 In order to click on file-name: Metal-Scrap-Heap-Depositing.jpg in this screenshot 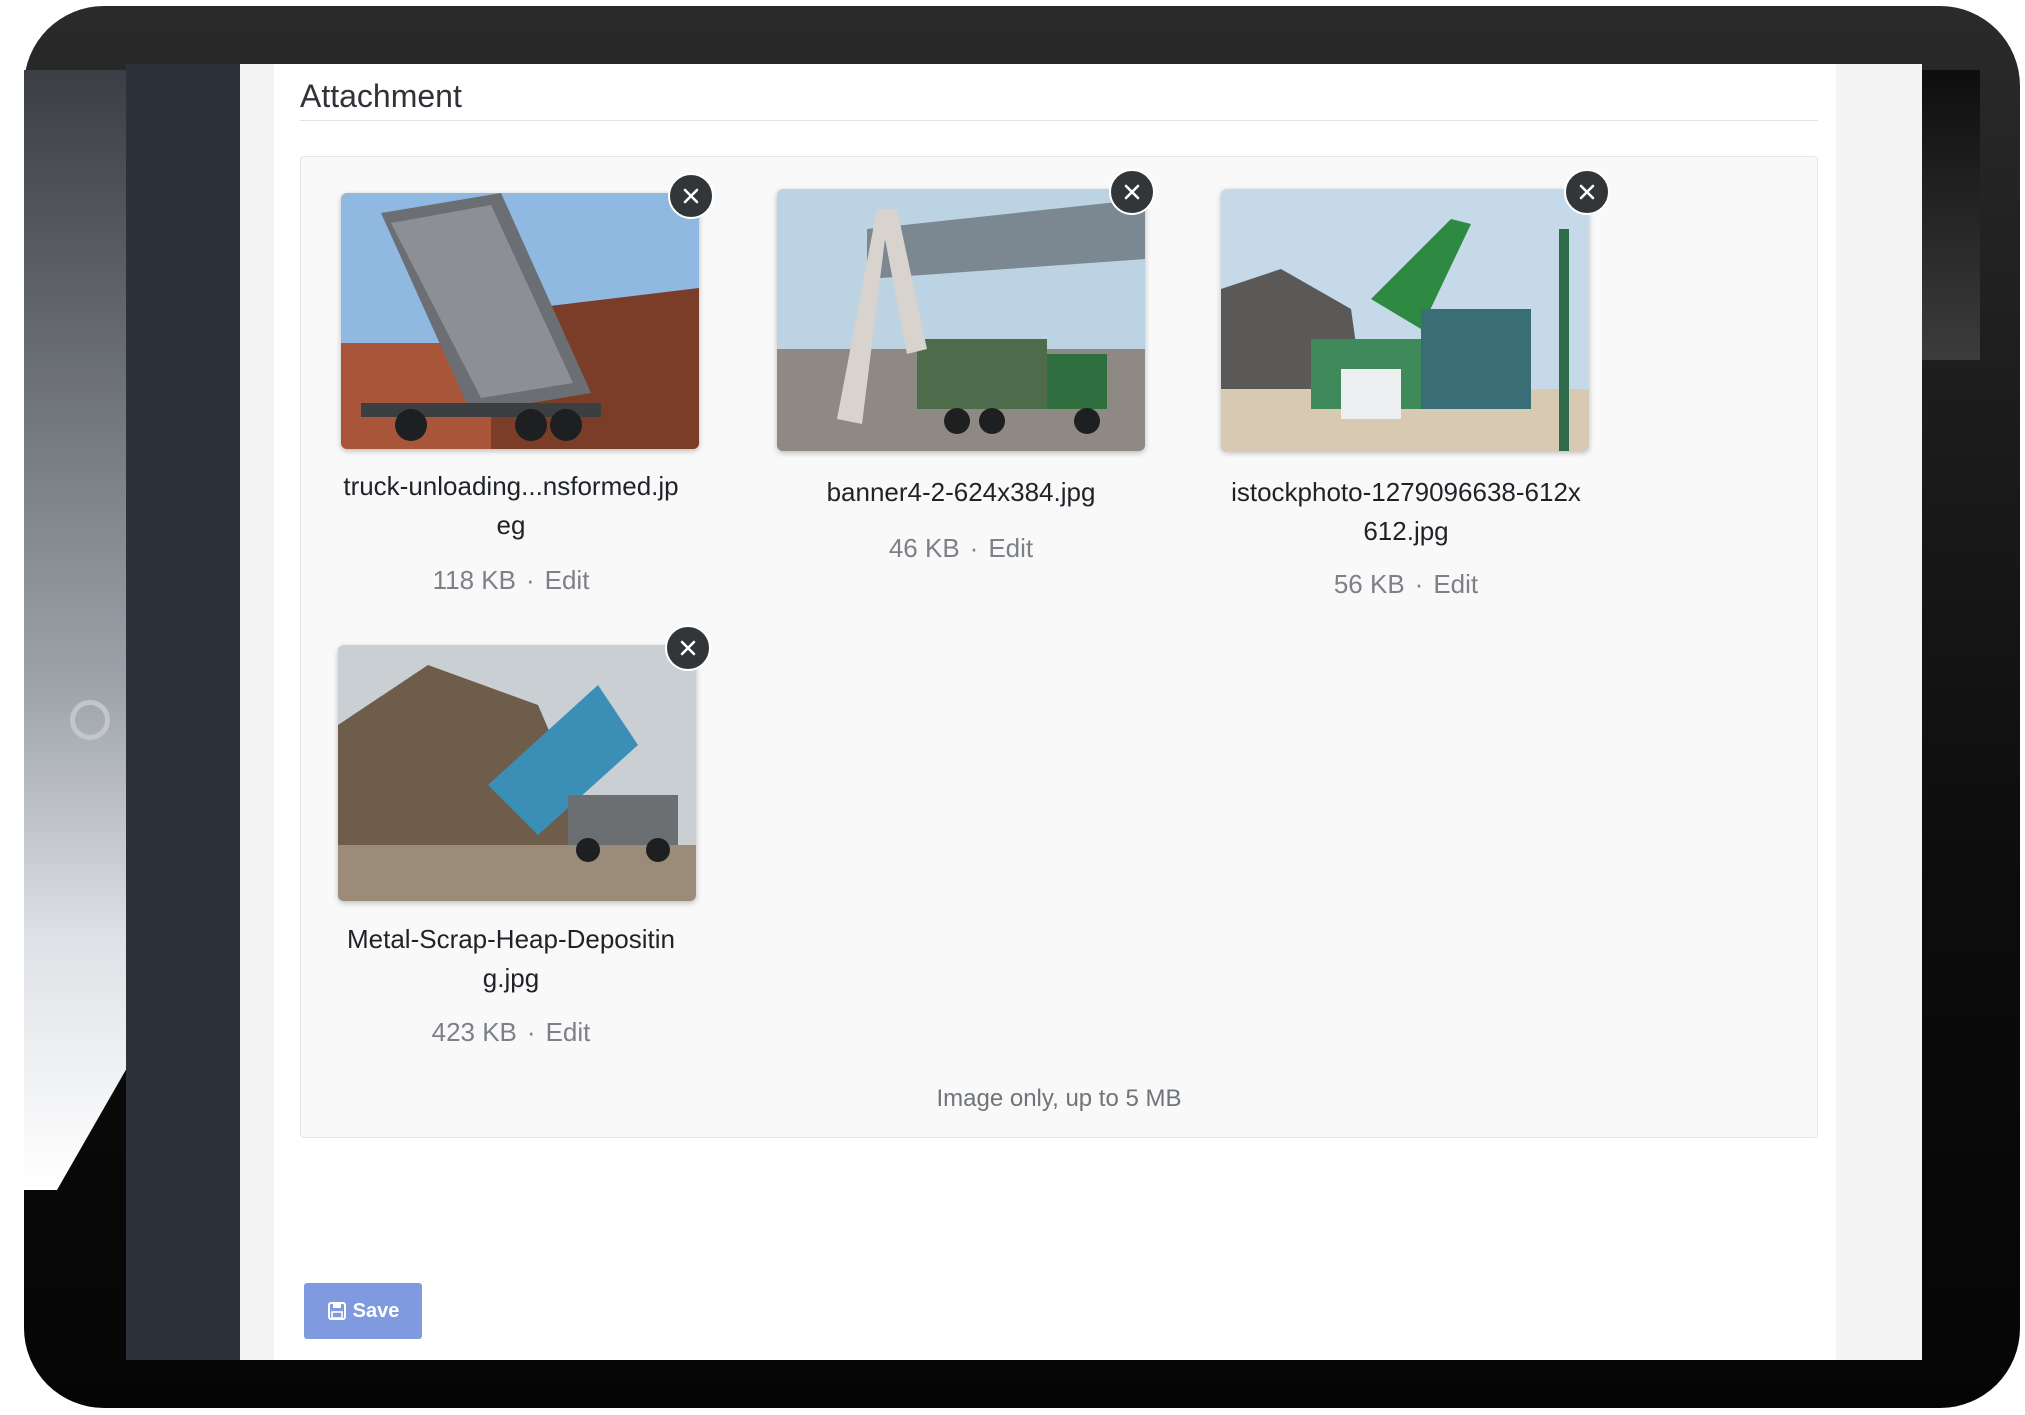, I will do `click(511, 958)`.